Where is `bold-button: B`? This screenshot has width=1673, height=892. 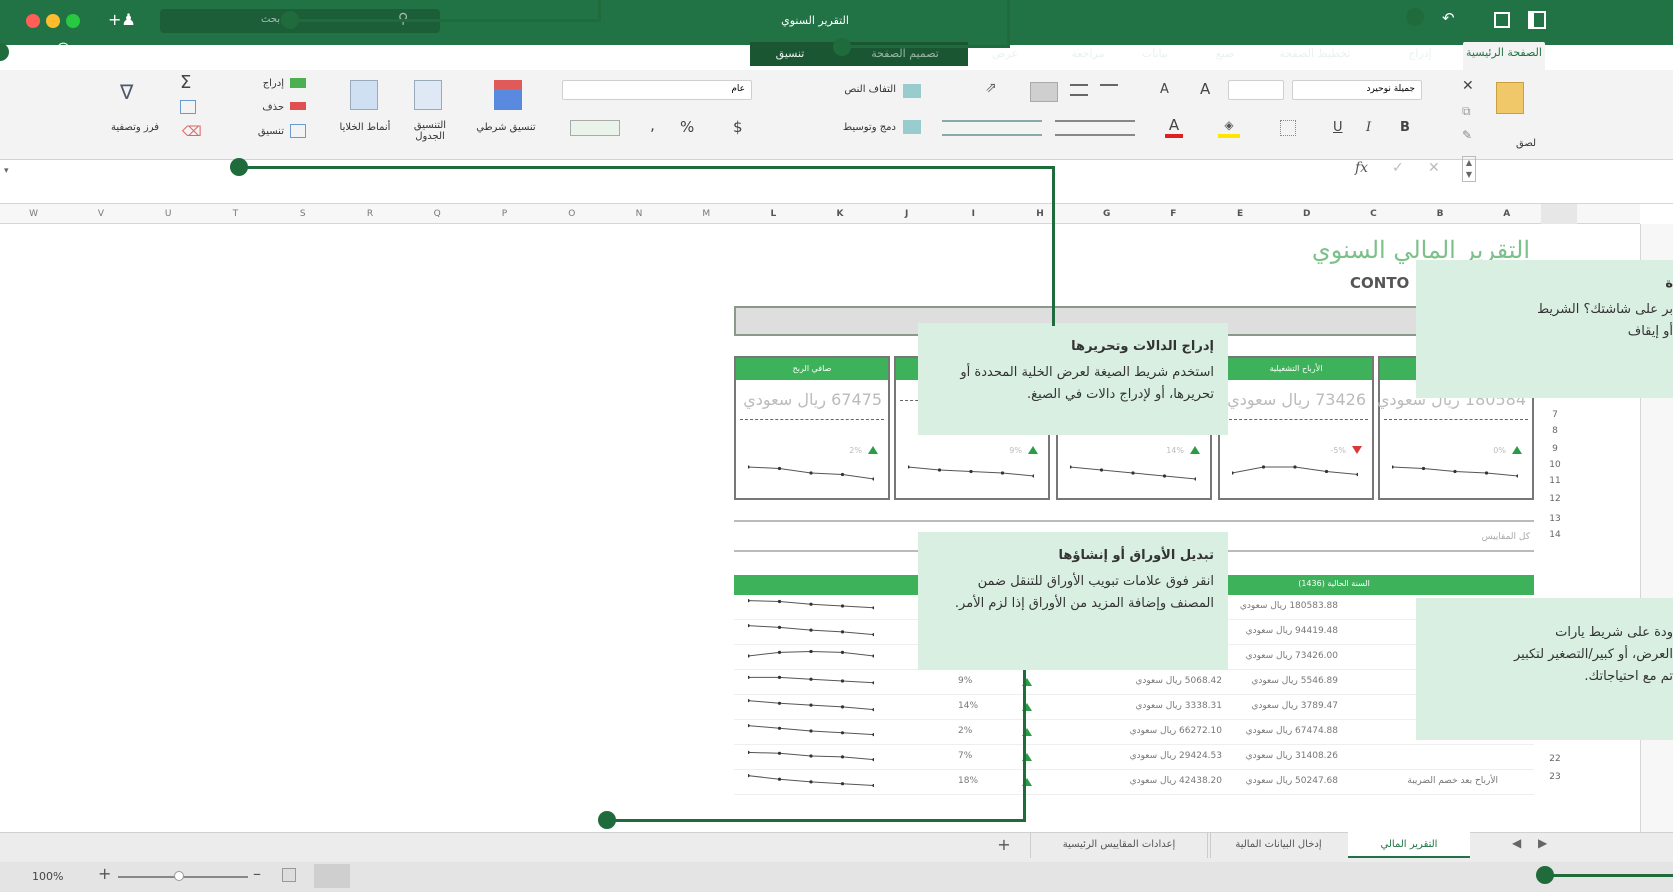
bold-button: B is located at coordinates (1405, 127).